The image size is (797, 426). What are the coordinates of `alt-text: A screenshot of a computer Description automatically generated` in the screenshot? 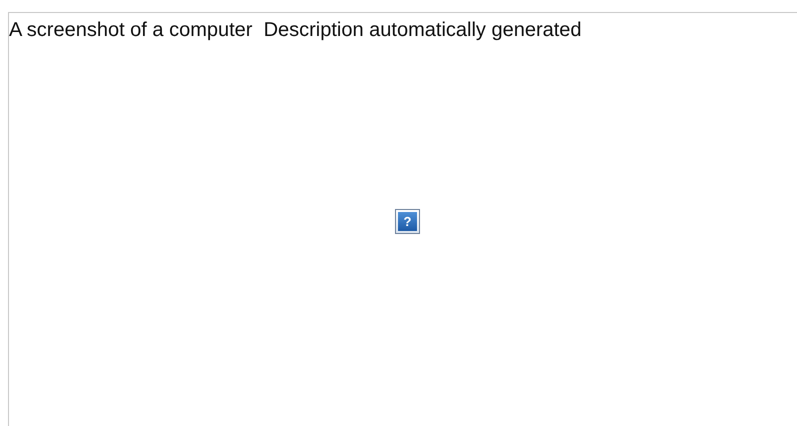 It's located at (295, 30).